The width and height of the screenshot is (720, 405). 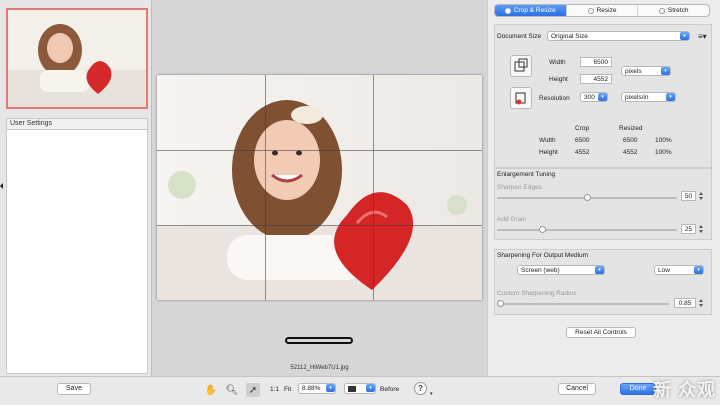 I want to click on watermark-logo: 新 众观, so click(x=684, y=390).